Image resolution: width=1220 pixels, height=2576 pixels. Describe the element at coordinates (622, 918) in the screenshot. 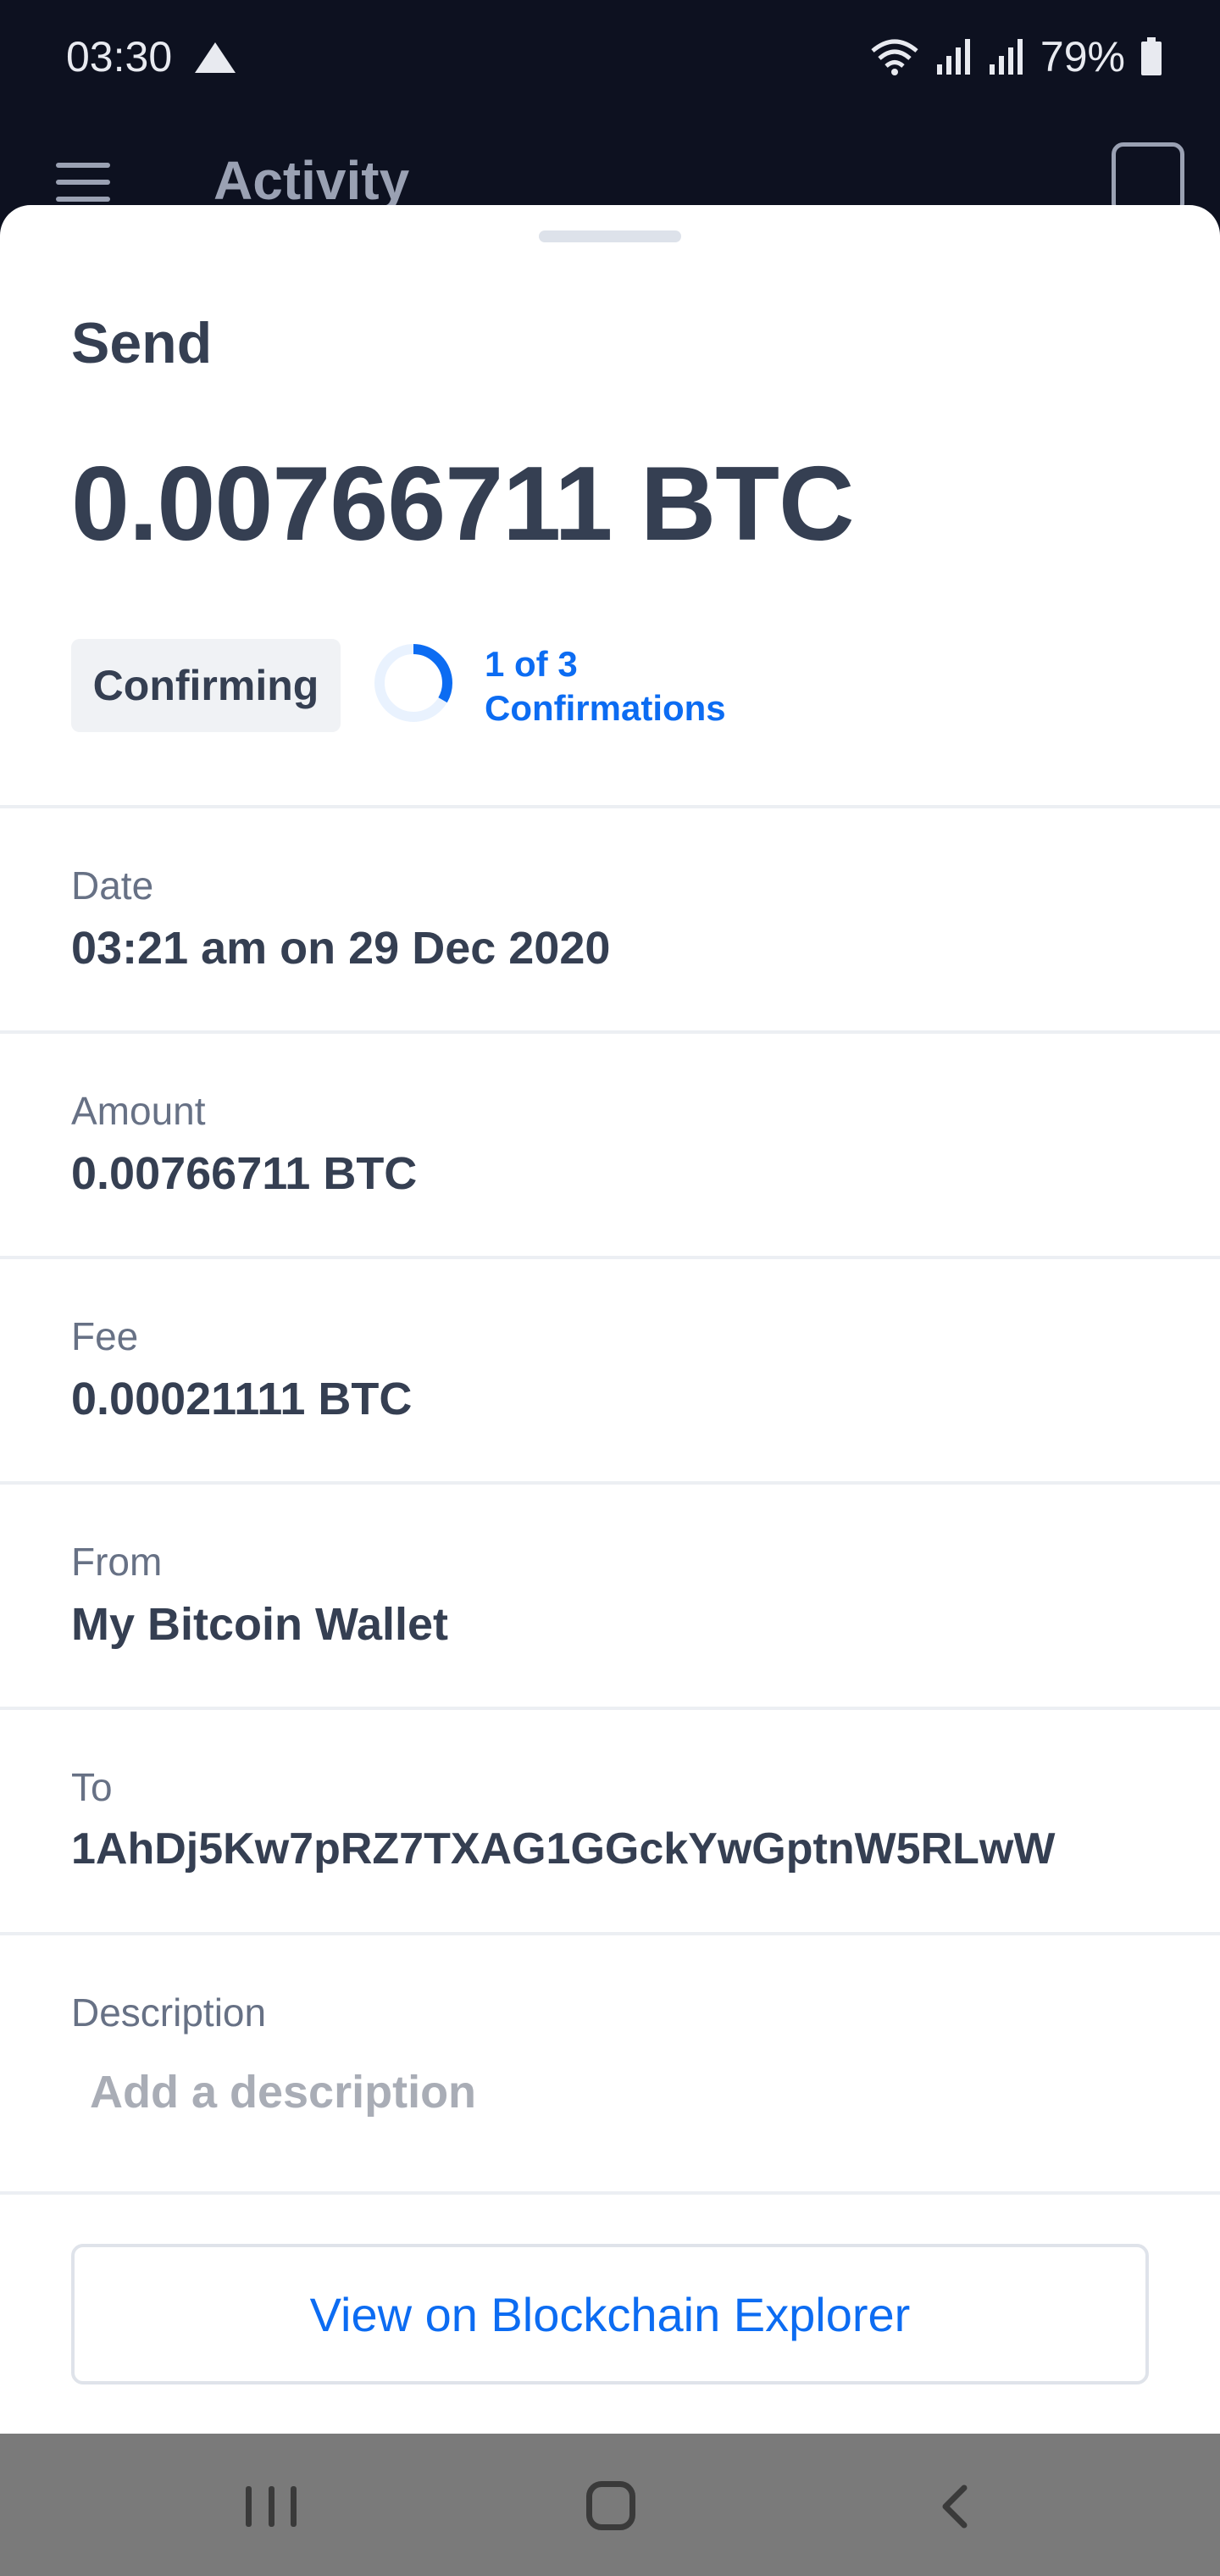

I see `date-row: Date 03:21 am on 29 Dec 2020` at that location.